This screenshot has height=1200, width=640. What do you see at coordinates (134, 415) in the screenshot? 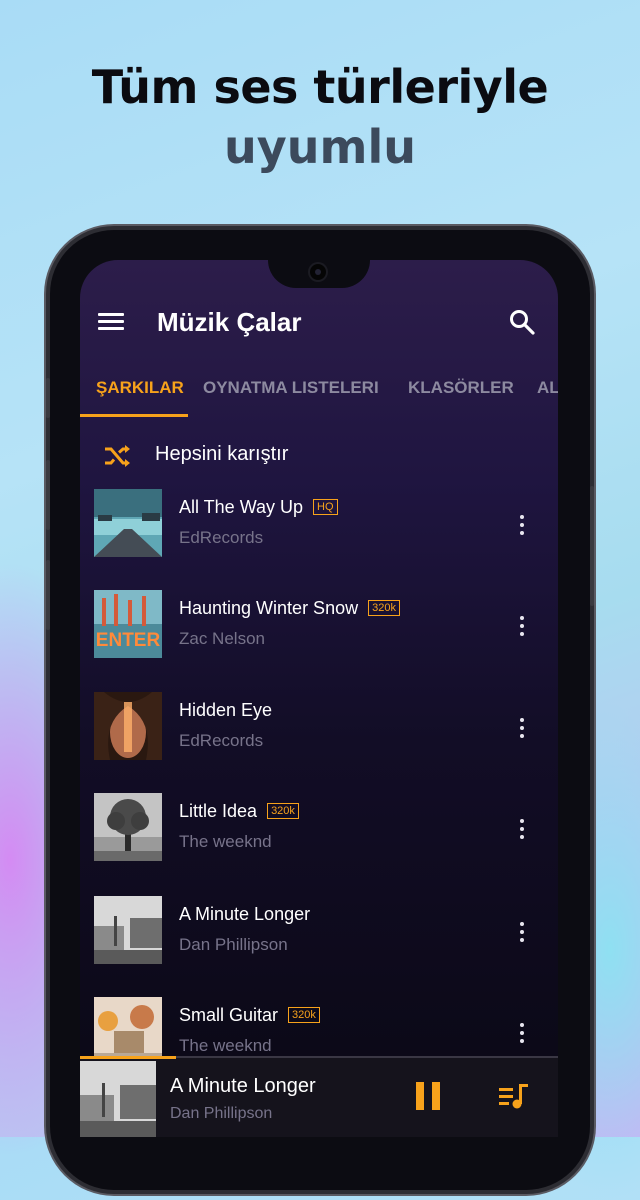
I see `active-tab-indicator` at bounding box center [134, 415].